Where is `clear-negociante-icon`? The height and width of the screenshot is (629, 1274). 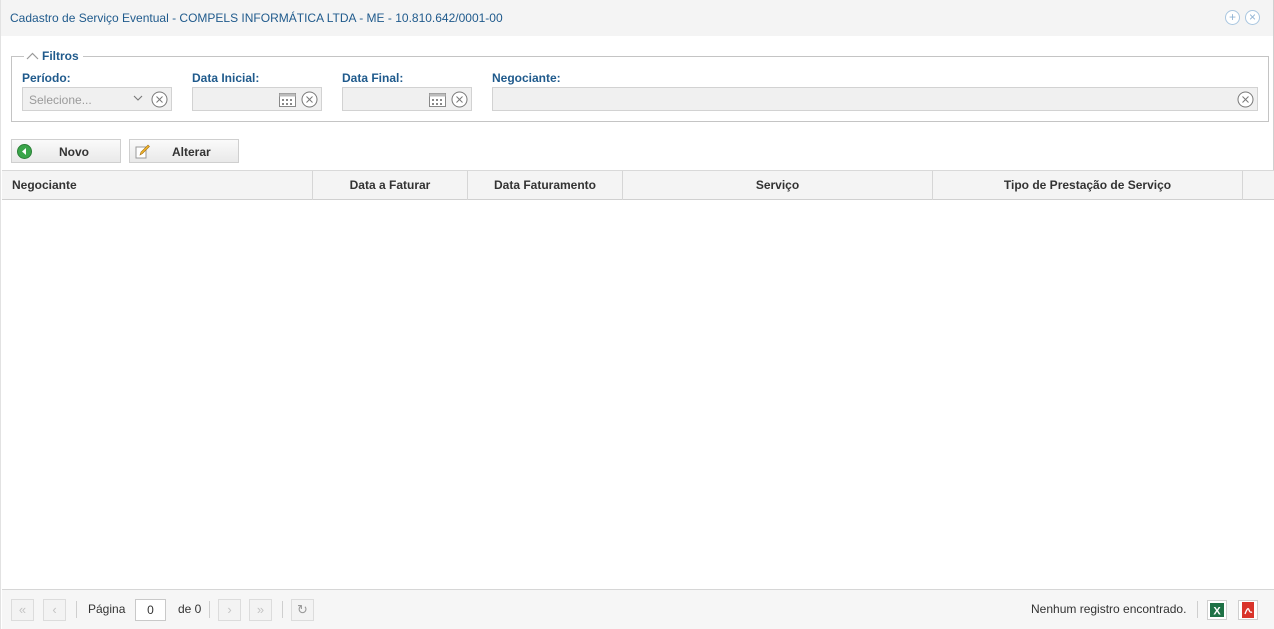 clear-negociante-icon is located at coordinates (1245, 99).